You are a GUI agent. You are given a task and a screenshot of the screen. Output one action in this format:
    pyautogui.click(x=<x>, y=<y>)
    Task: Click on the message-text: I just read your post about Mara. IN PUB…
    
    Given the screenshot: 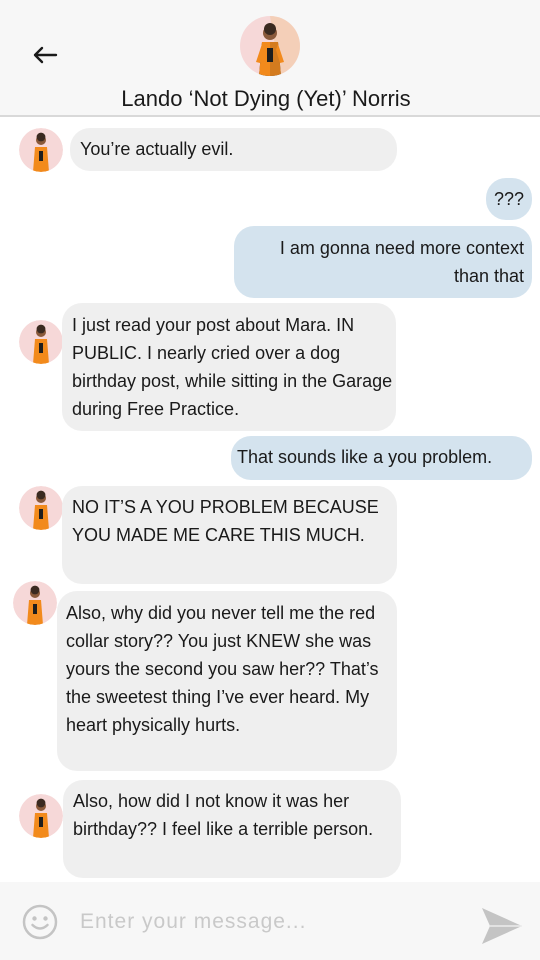 What is the action you would take?
    pyautogui.click(x=232, y=367)
    